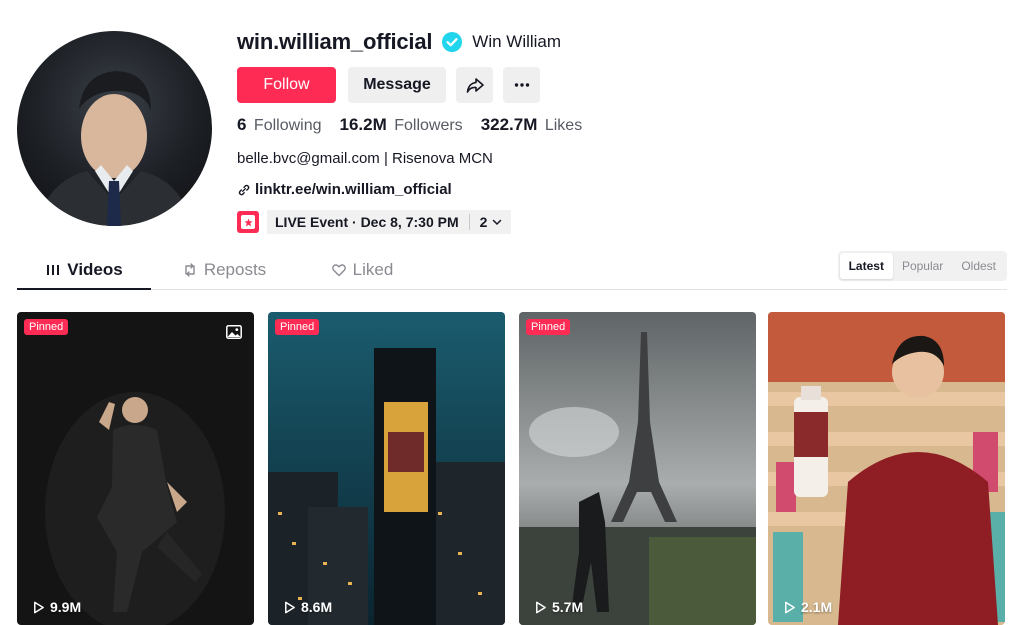  I want to click on more-icon, so click(521, 84).